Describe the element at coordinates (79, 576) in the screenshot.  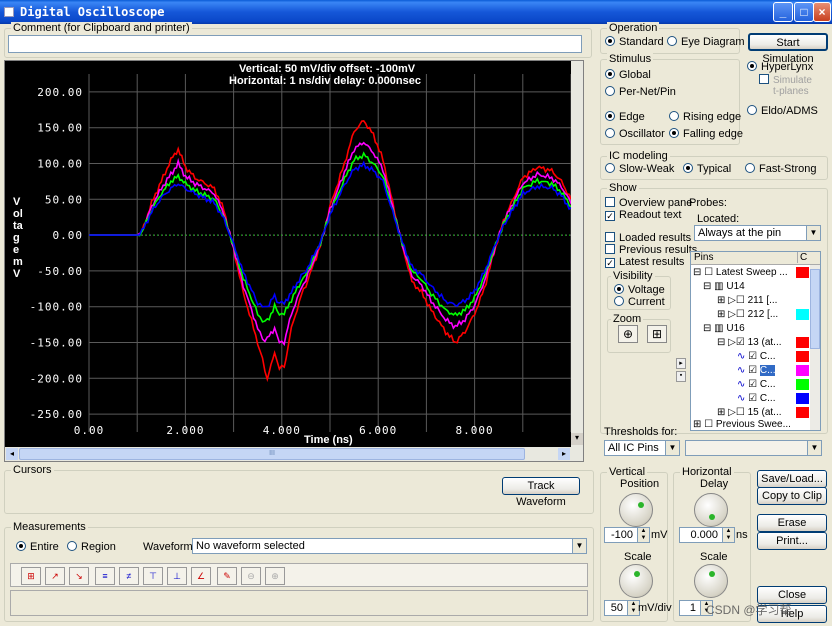
I see `measure-fall-icon: ↘` at that location.